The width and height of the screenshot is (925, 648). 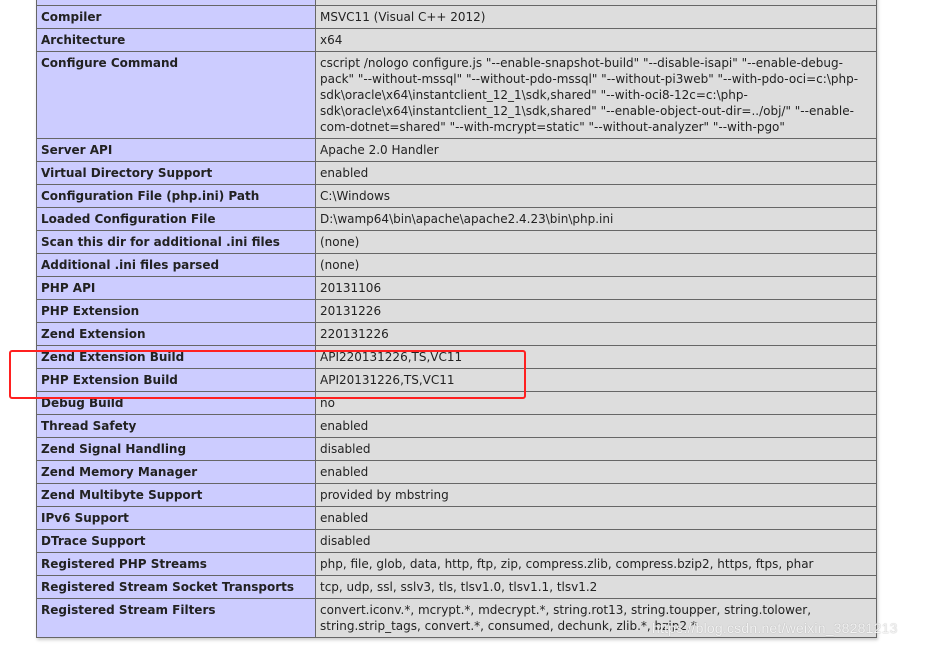 I want to click on table-row: Zend Extension 220131226, so click(x=456, y=334).